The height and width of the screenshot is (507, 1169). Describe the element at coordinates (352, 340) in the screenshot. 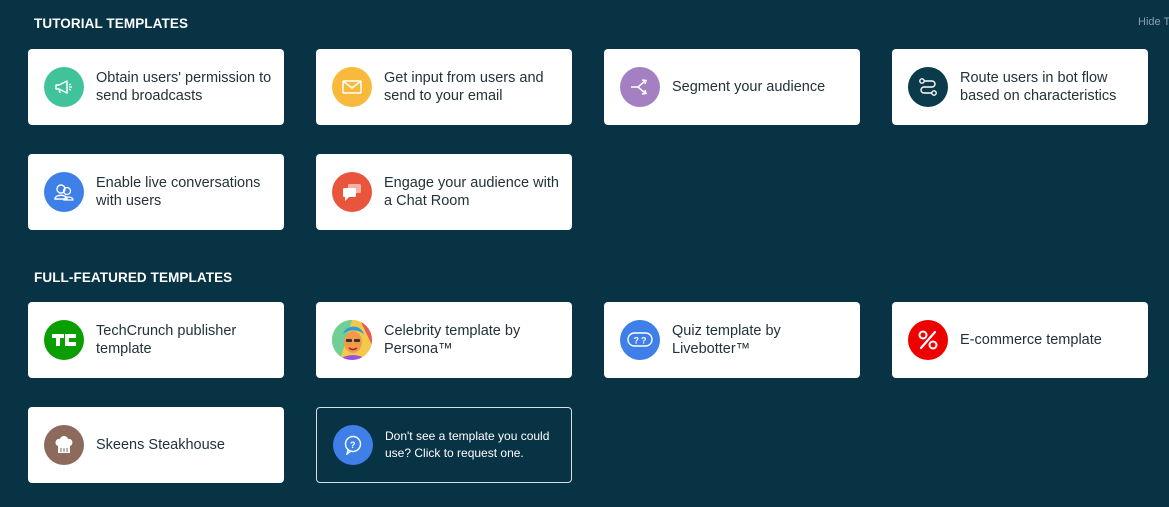

I see `celebrity-portrait-icon` at that location.